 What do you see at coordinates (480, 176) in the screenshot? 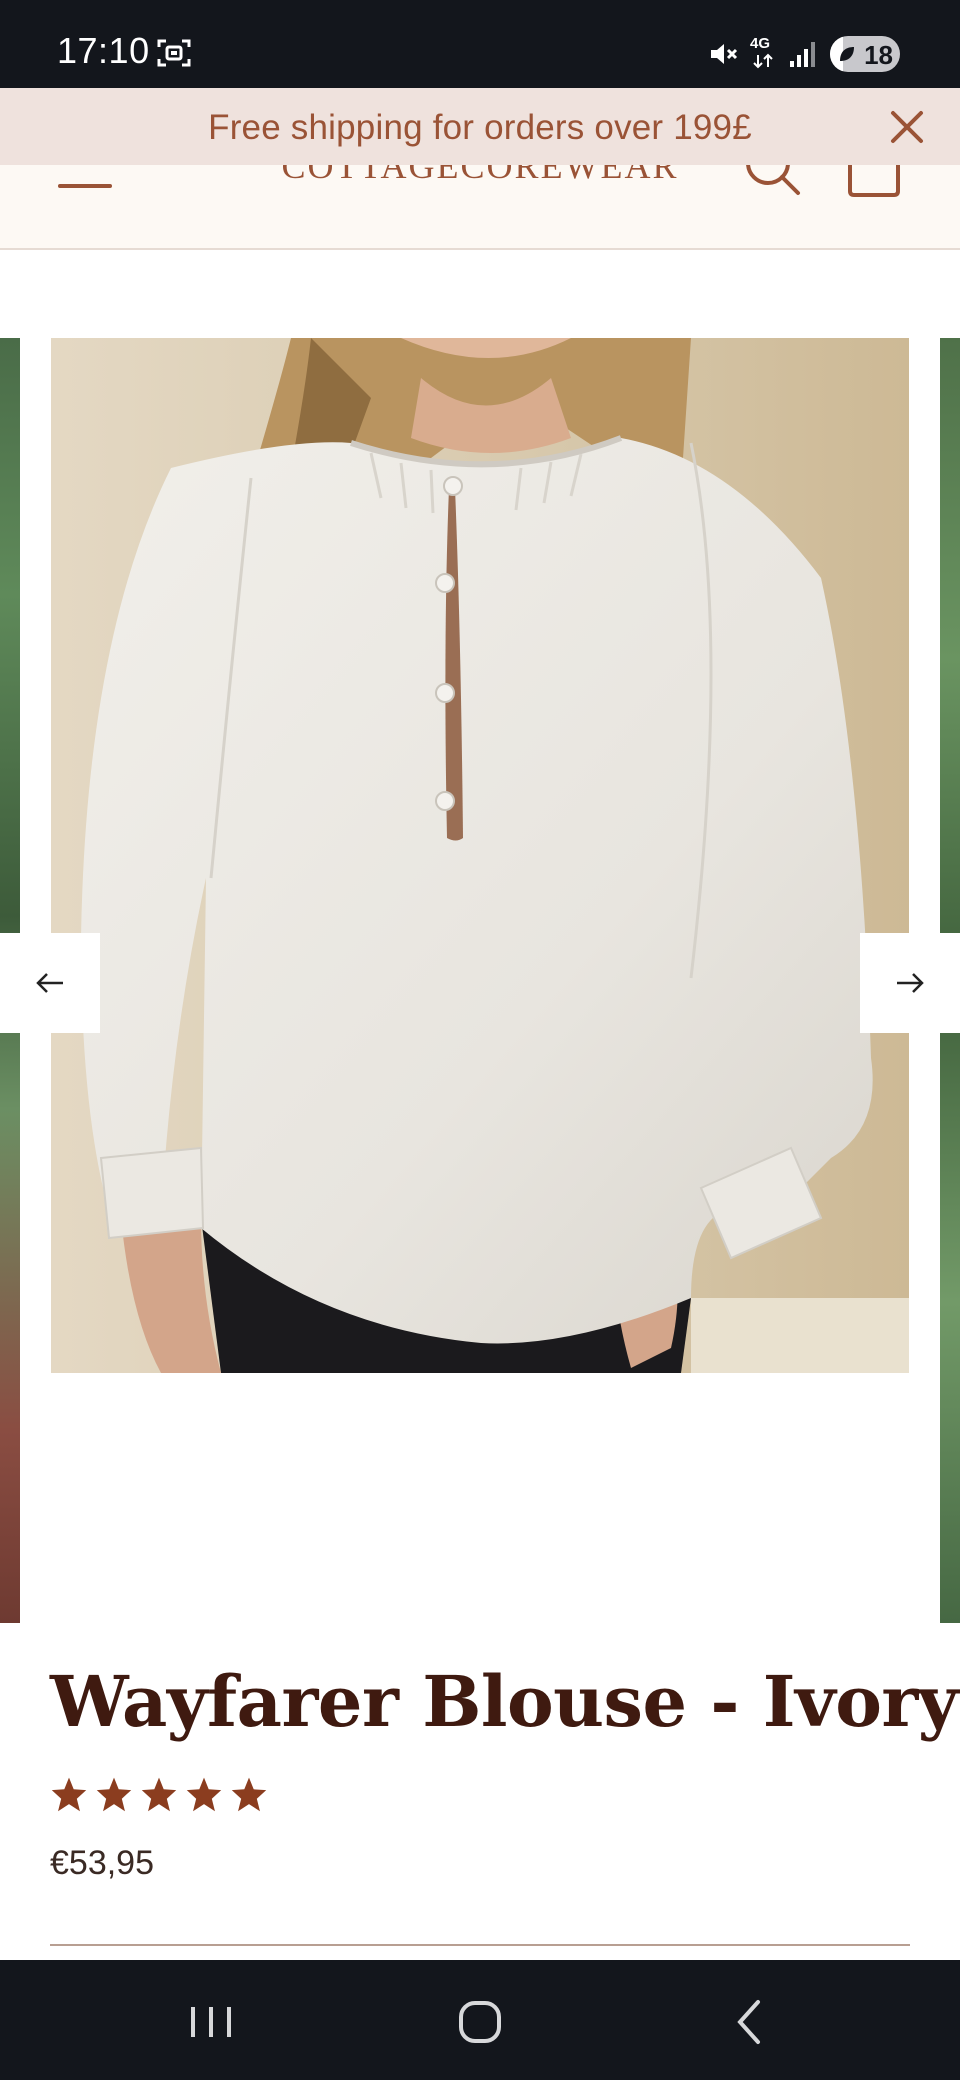
I see `site-logo: COTTAGECOREWEAR` at bounding box center [480, 176].